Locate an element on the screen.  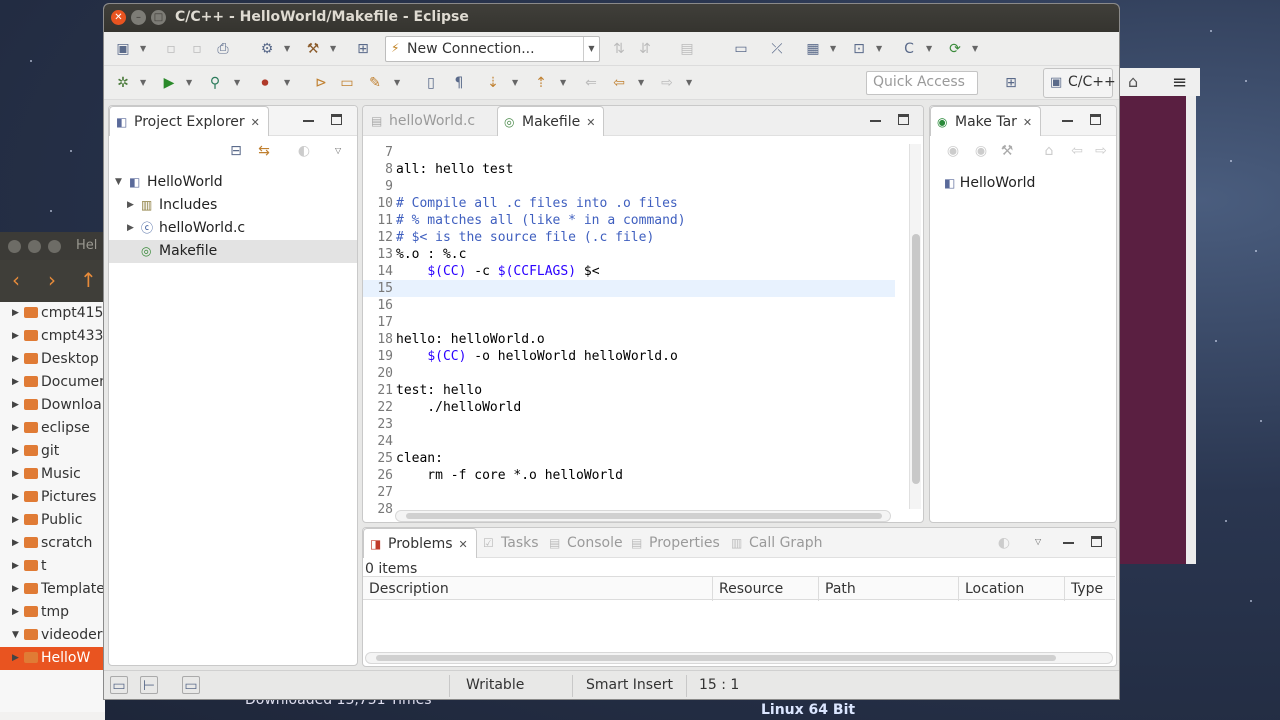
open-folder-icon: ▭ is located at coordinates (347, 83).